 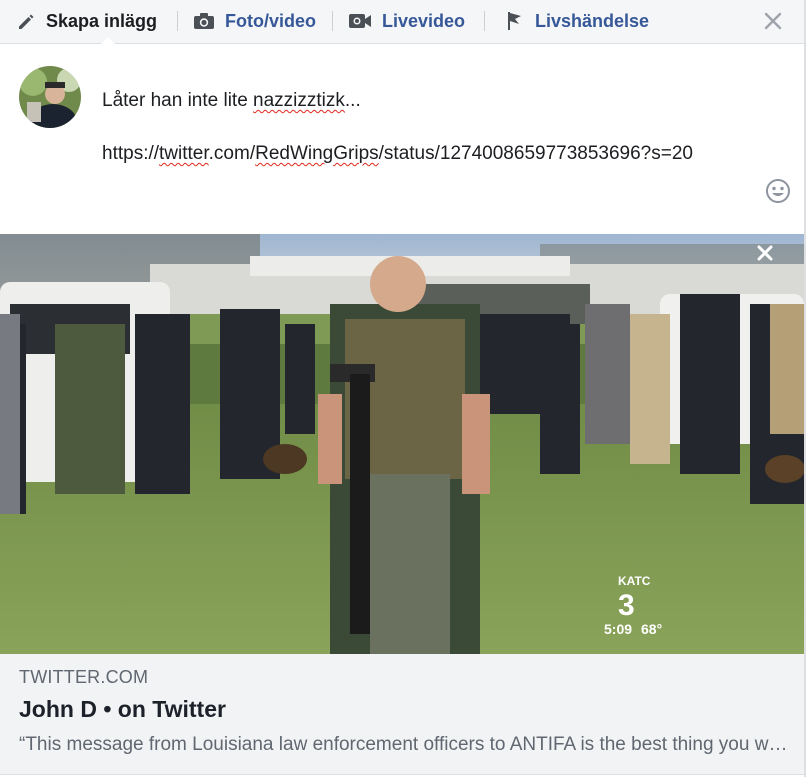 I want to click on remove-preview-close-icon, so click(x=765, y=253).